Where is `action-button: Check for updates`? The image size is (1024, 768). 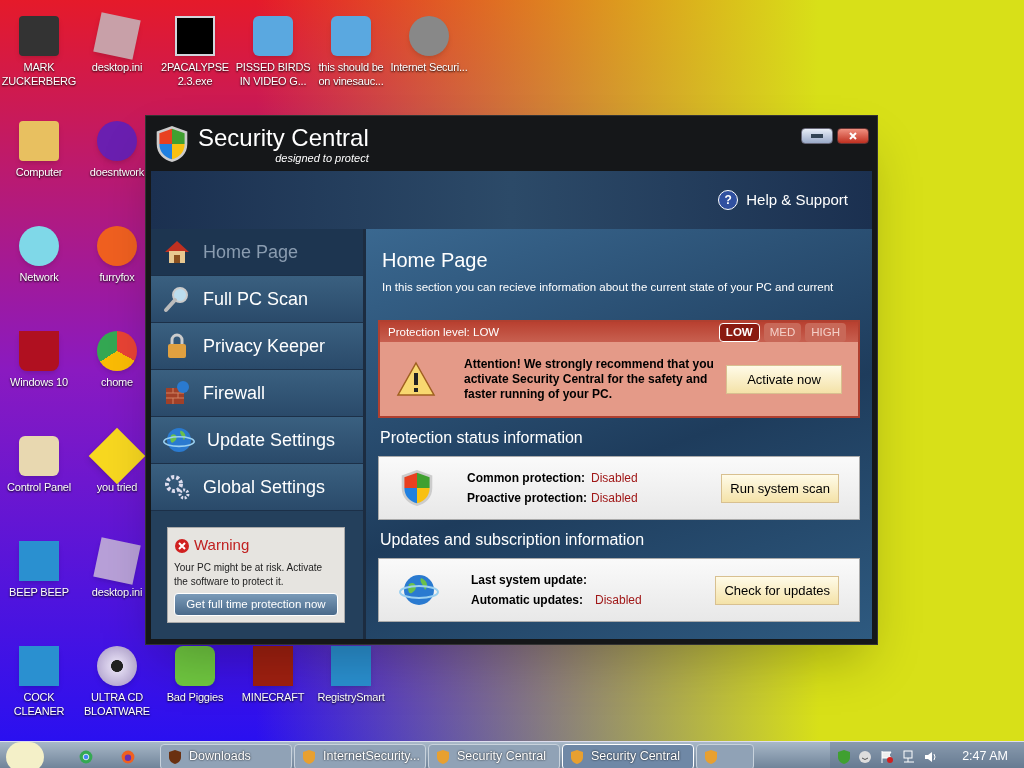
action-button: Check for updates is located at coordinates (777, 590).